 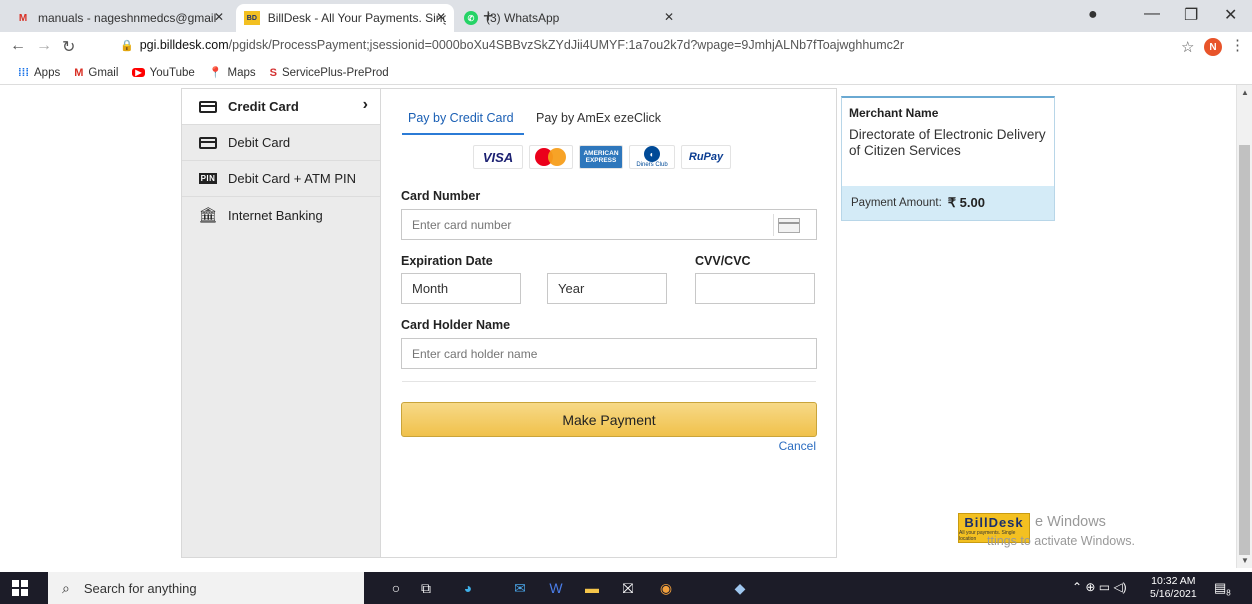 I want to click on card-logos: VISA AMERICAN EXPRESS ◐ Diners Club RuPay, so click(x=605, y=158).